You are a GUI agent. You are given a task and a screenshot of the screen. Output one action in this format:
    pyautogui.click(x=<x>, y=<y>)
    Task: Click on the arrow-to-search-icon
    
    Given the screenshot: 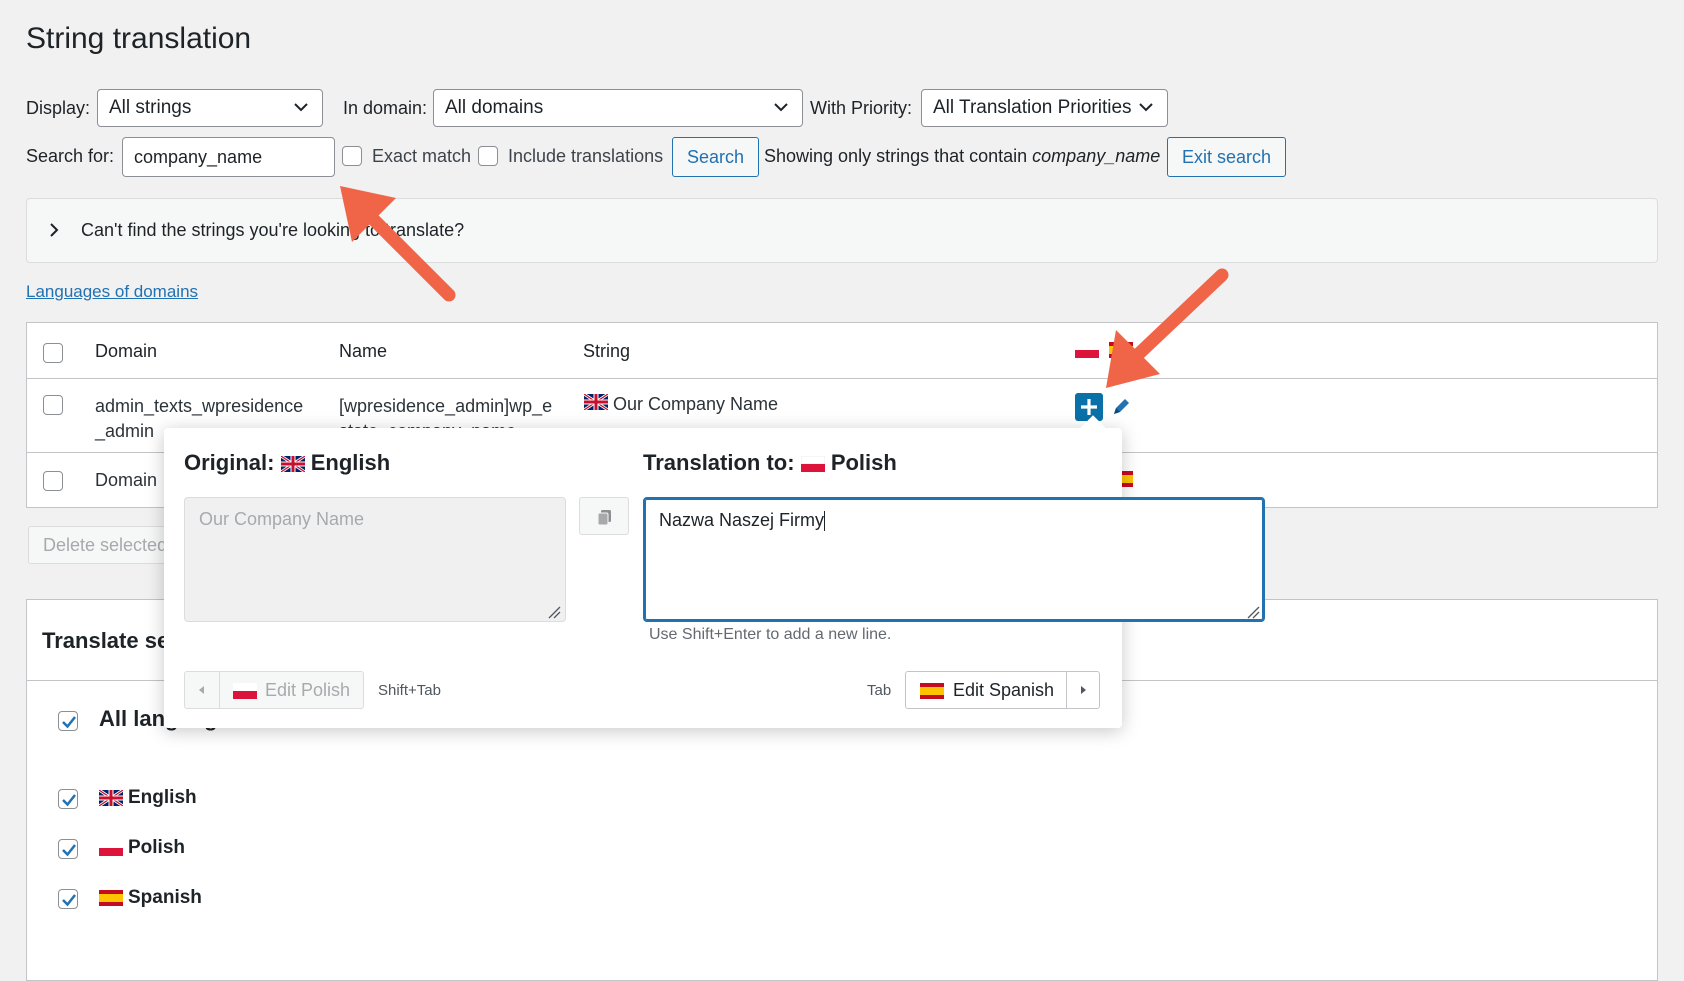 What is the action you would take?
    pyautogui.click(x=398, y=244)
    